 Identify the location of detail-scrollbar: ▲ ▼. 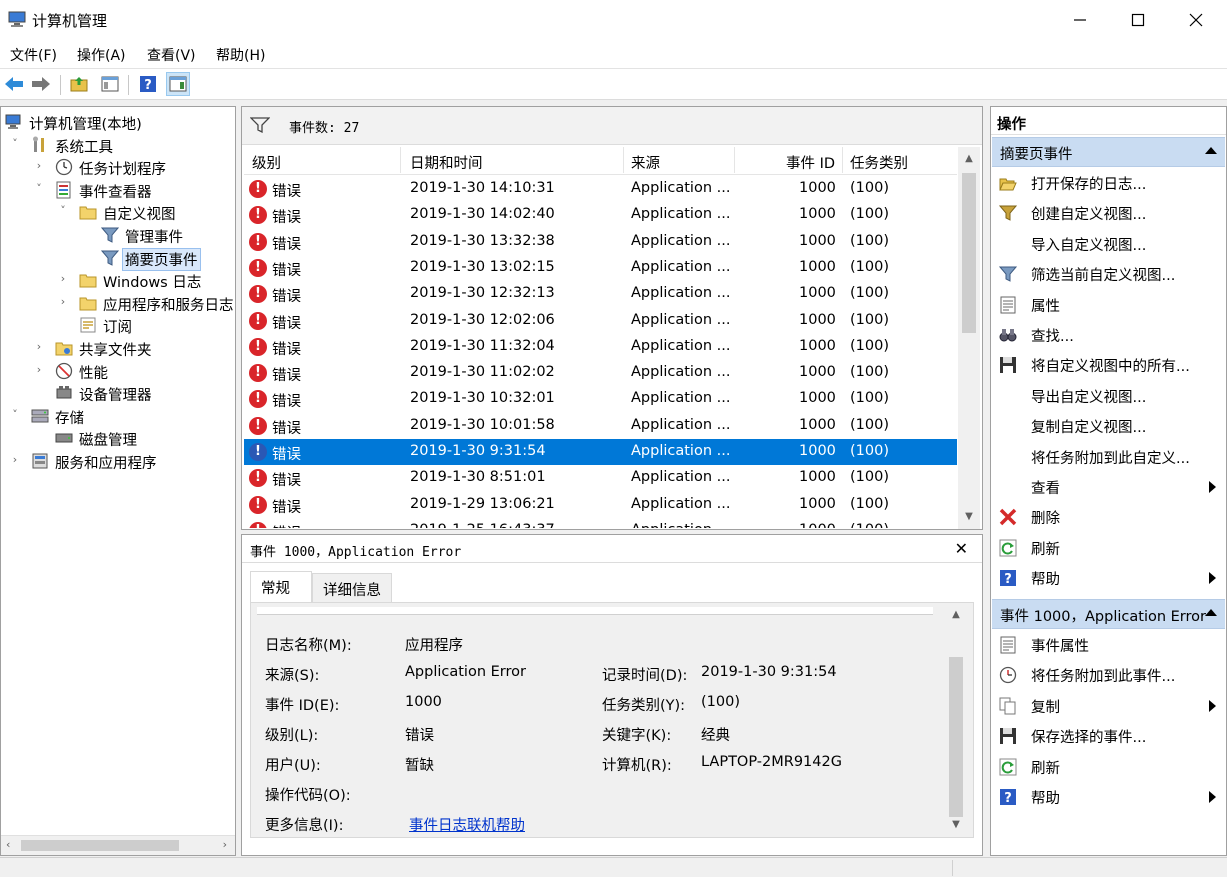
(956, 720).